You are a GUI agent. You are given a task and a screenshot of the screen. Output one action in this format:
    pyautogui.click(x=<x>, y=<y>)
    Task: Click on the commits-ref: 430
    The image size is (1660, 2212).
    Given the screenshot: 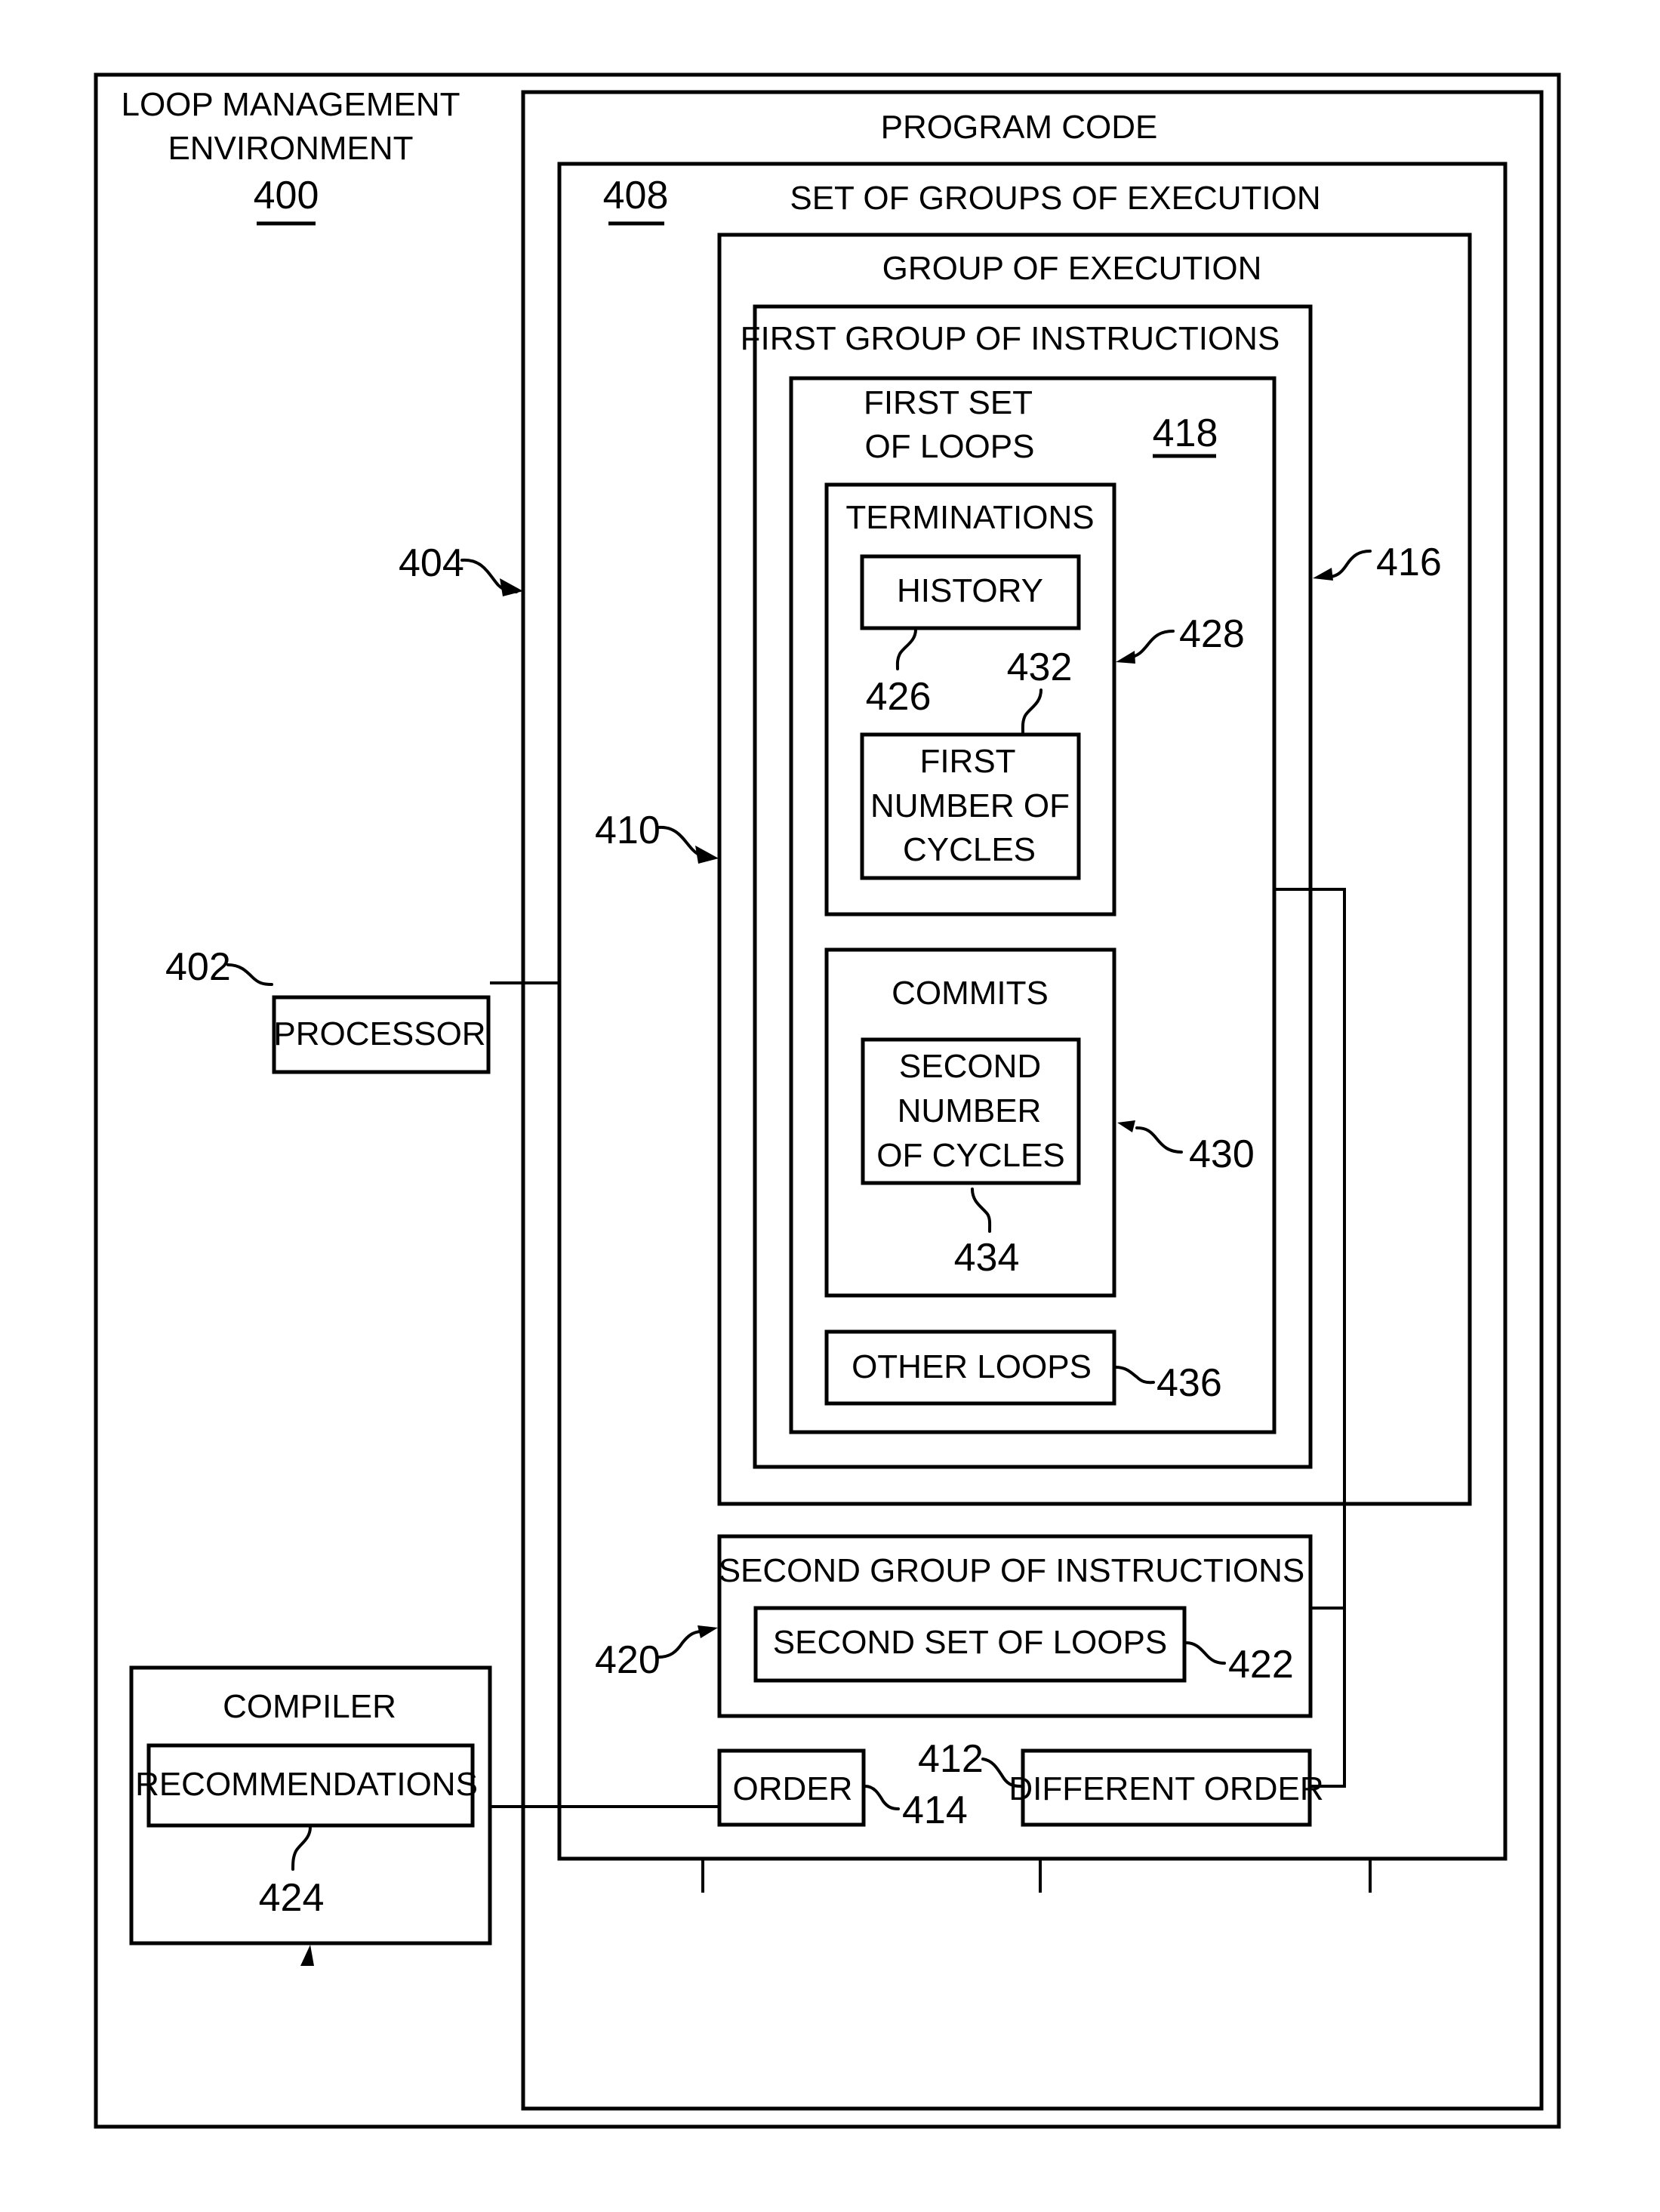 What is the action you would take?
    pyautogui.click(x=1222, y=1154)
    